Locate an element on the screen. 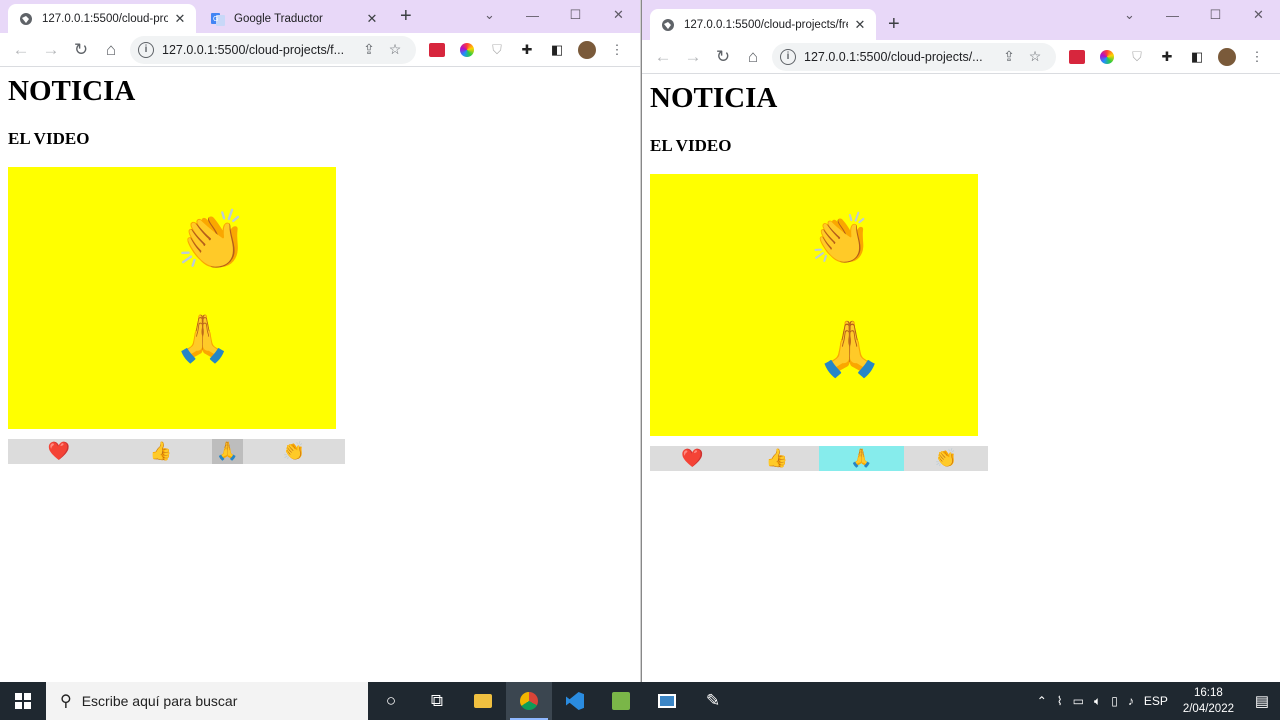  device-icon: ▯ is located at coordinates (1114, 701).